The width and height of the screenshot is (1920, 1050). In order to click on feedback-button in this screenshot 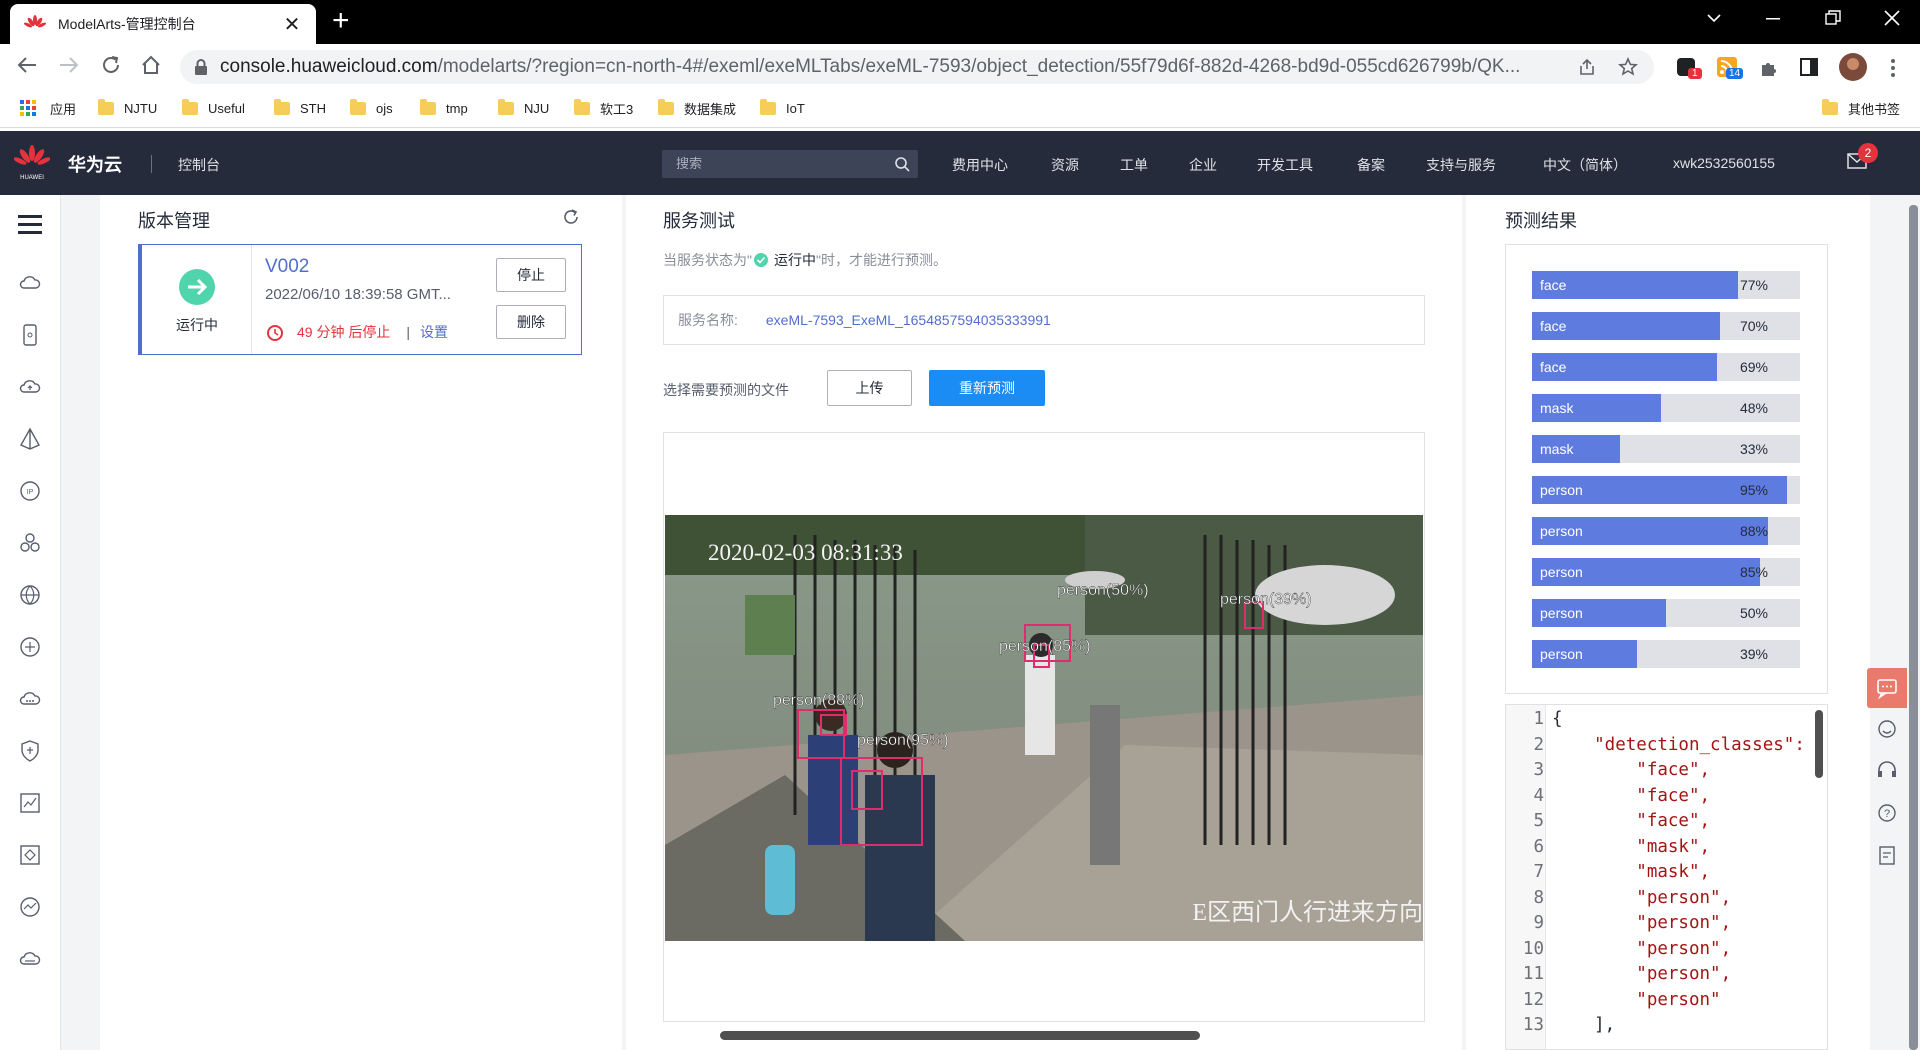, I will do `click(1887, 729)`.